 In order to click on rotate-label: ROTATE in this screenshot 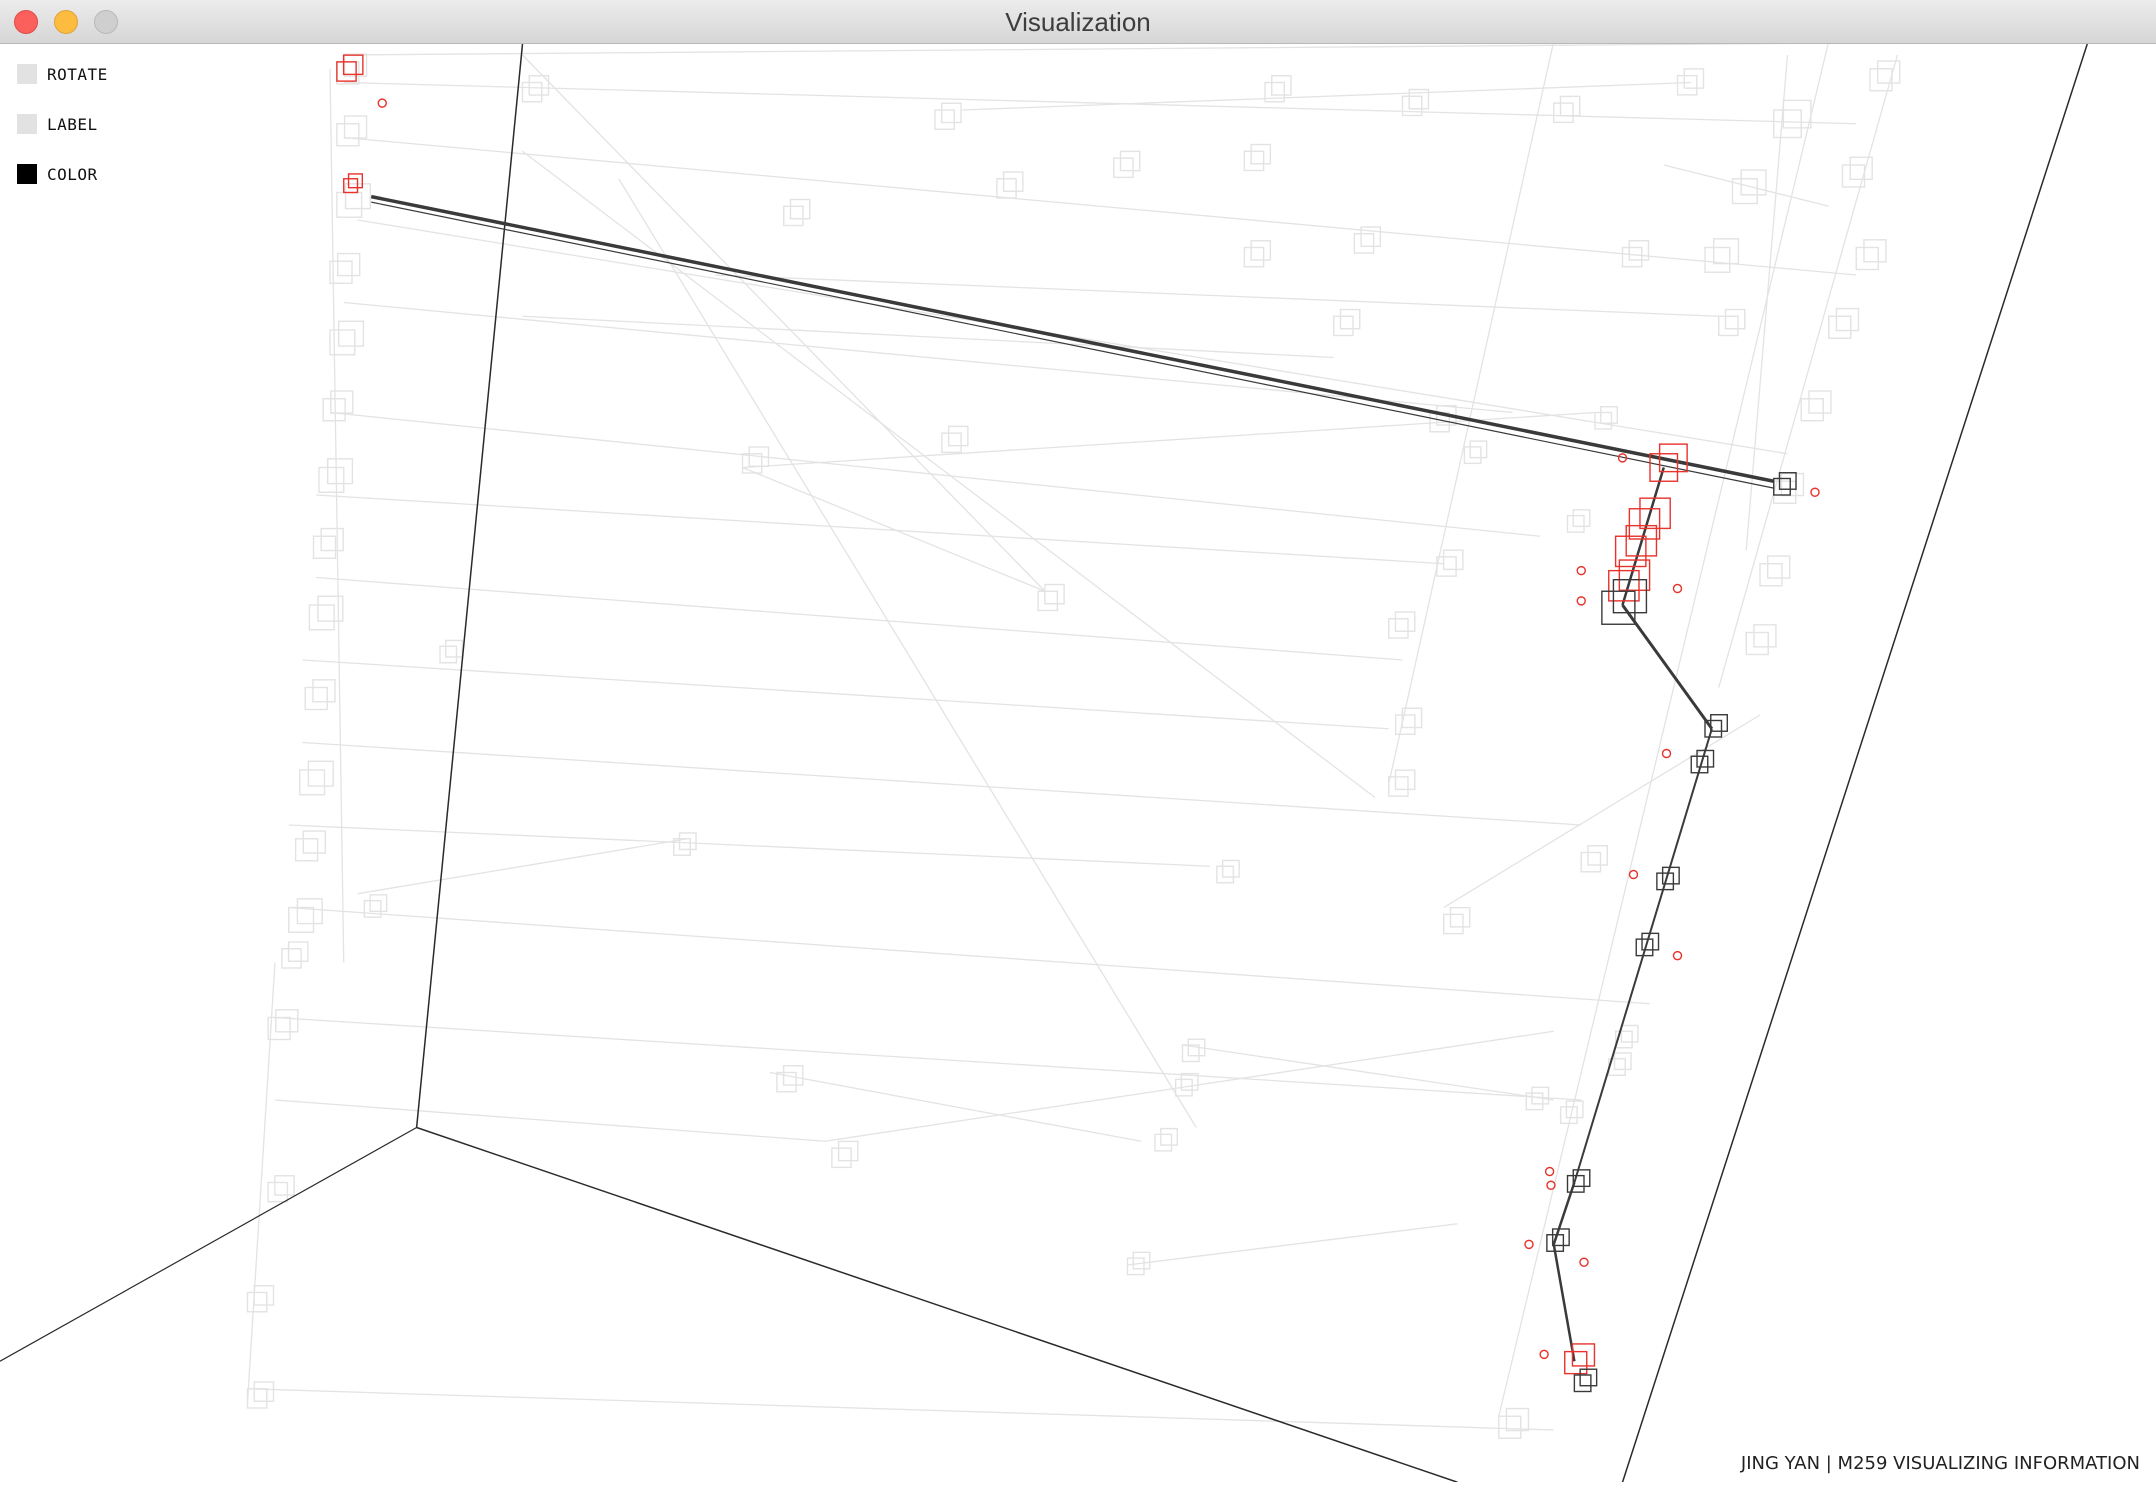, I will do `click(77, 74)`.